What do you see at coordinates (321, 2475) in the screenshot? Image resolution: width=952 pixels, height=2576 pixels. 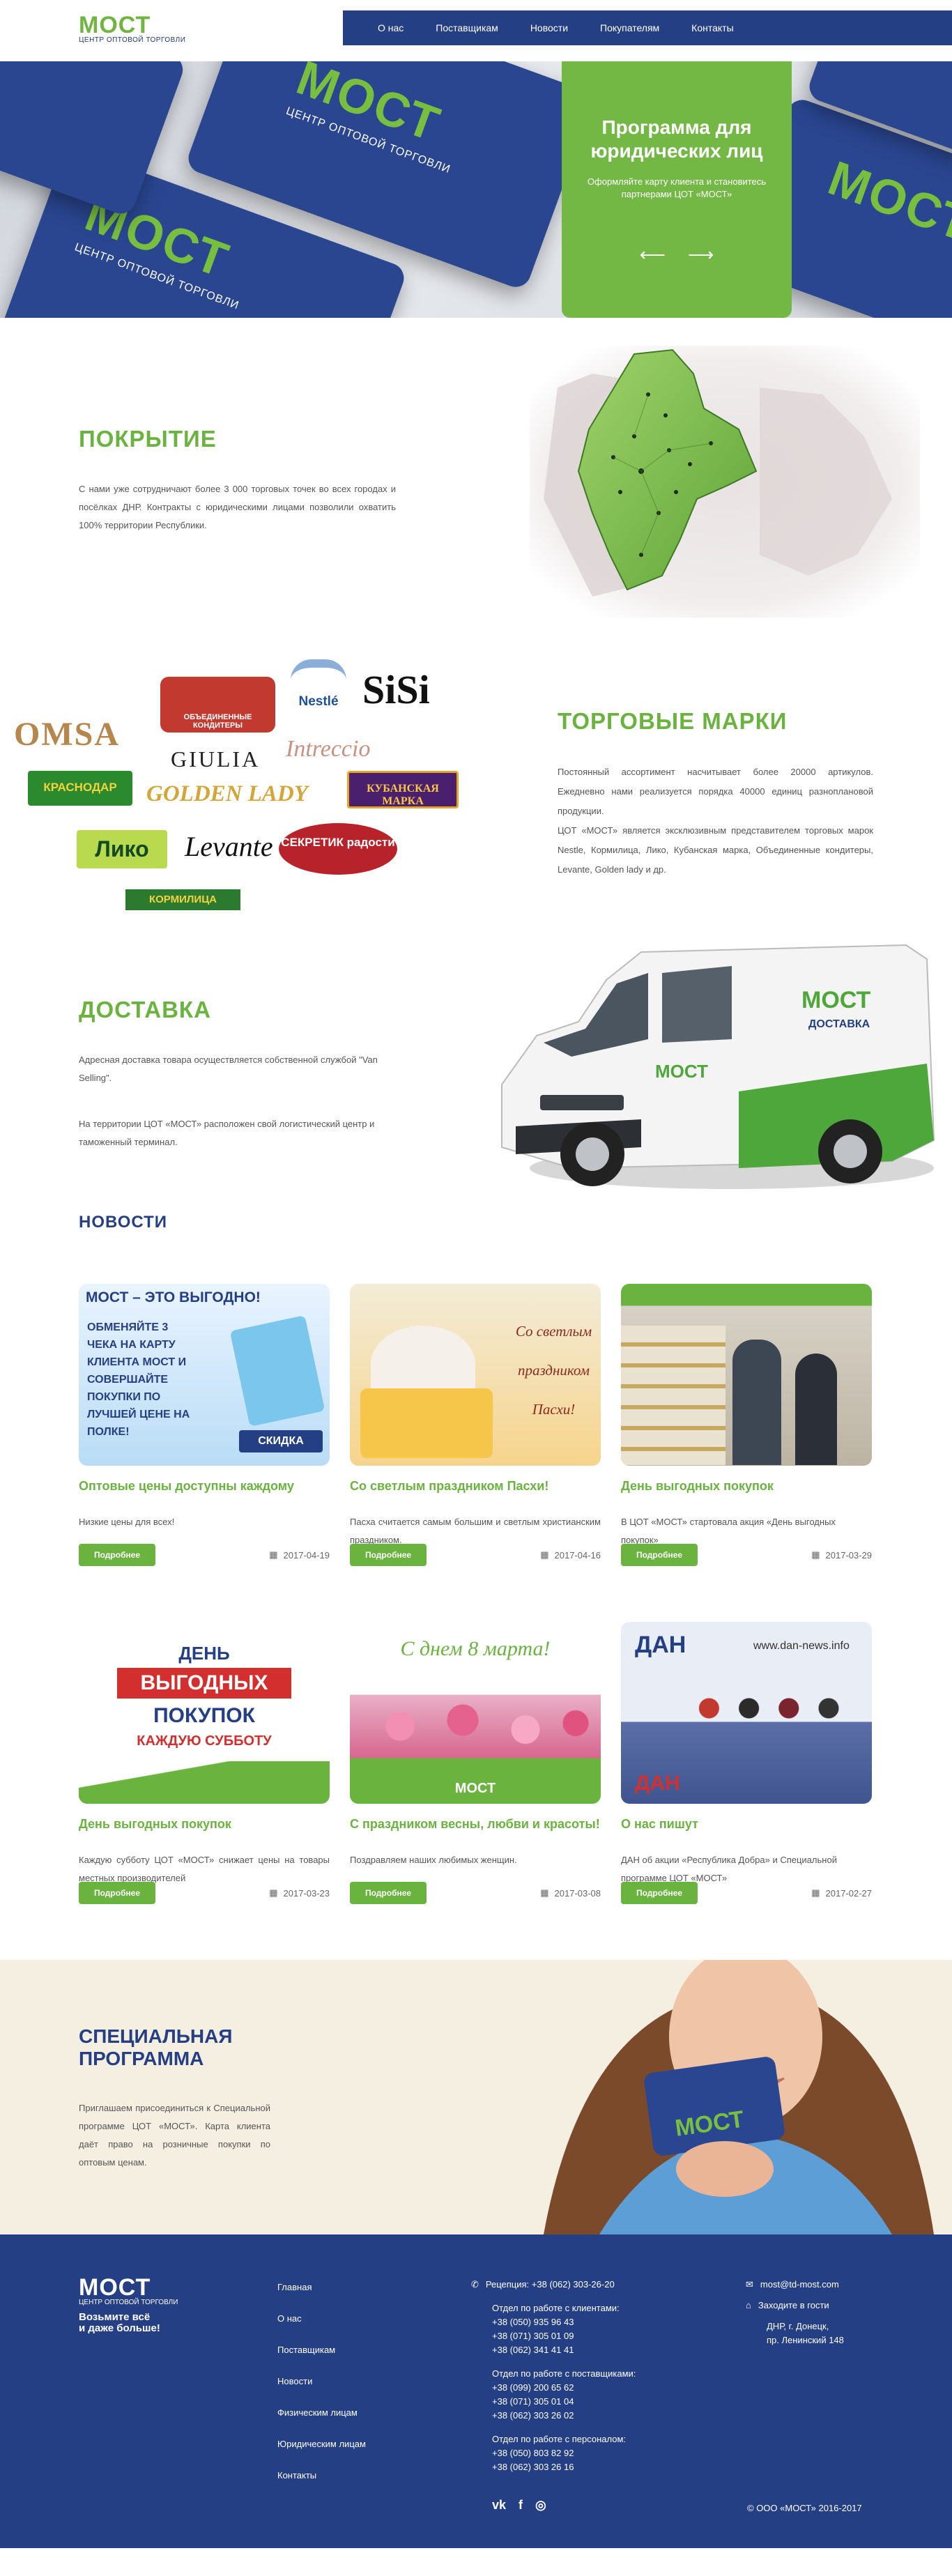 I see `footer-link-contacts: Контакты` at bounding box center [321, 2475].